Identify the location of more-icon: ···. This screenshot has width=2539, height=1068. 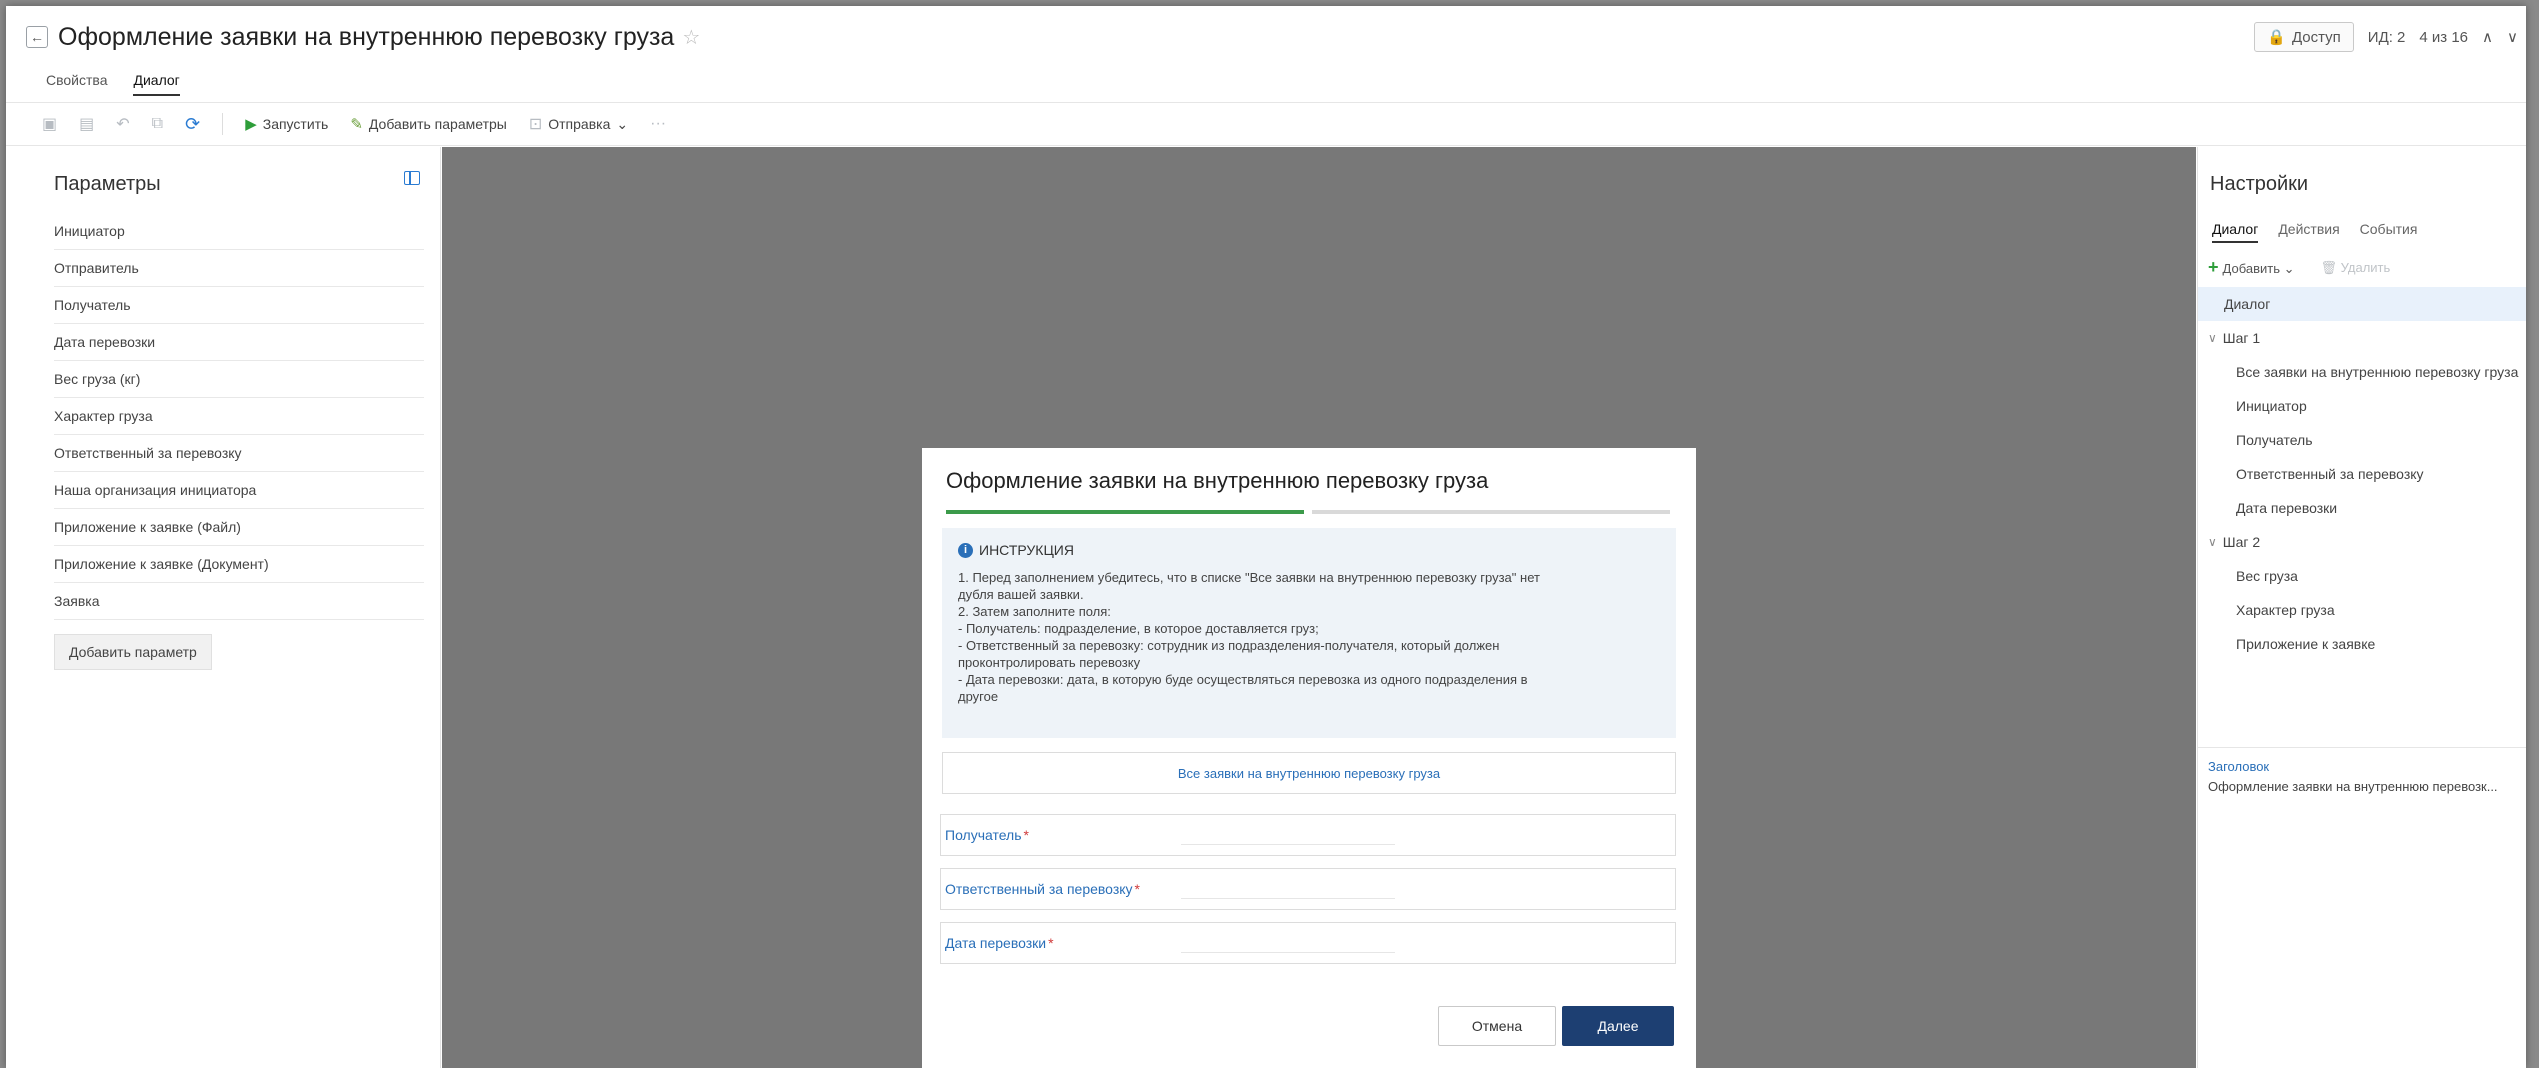
(658, 124).